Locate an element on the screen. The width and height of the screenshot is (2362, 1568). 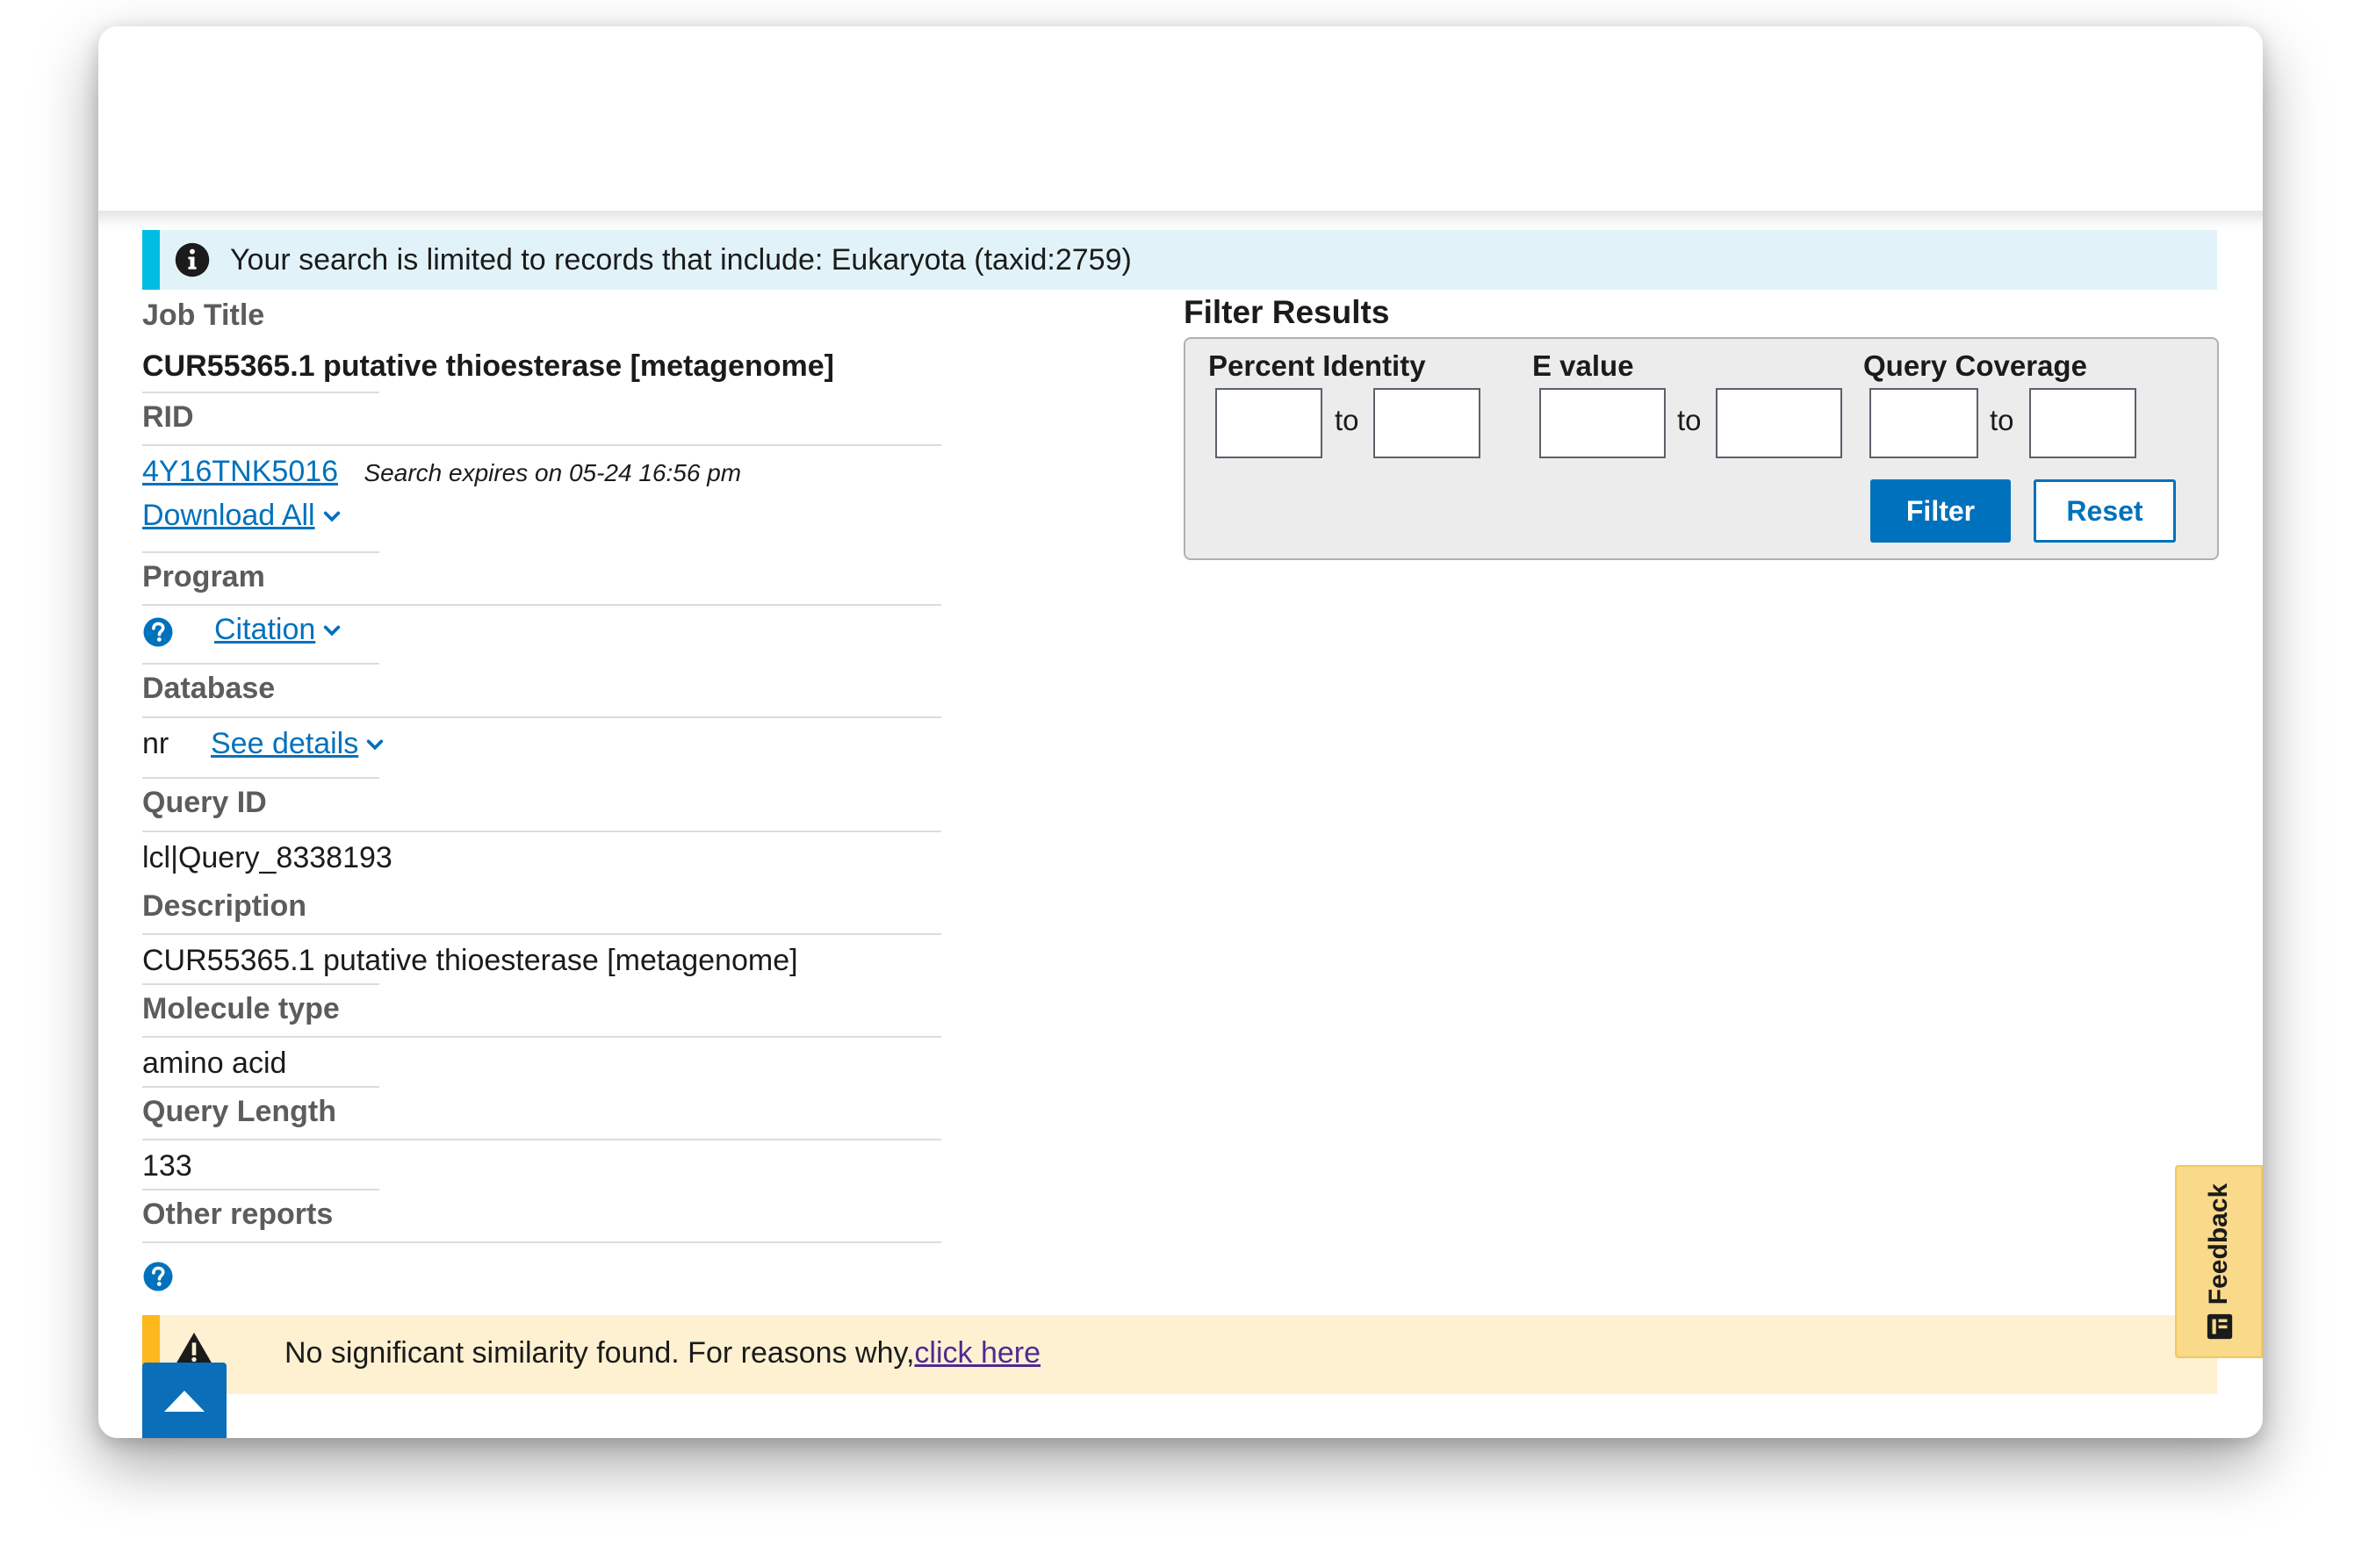
query-length-value: 133 is located at coordinates (167, 1166).